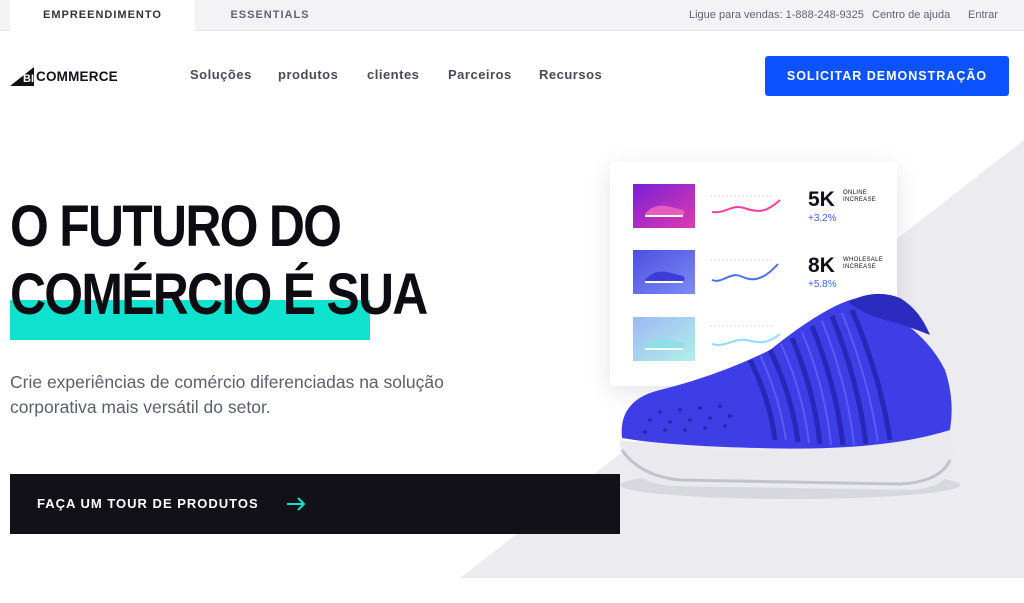 The height and width of the screenshot is (603, 1024). Describe the element at coordinates (790, 396) in the screenshot. I see `sneaker-illustration` at that location.